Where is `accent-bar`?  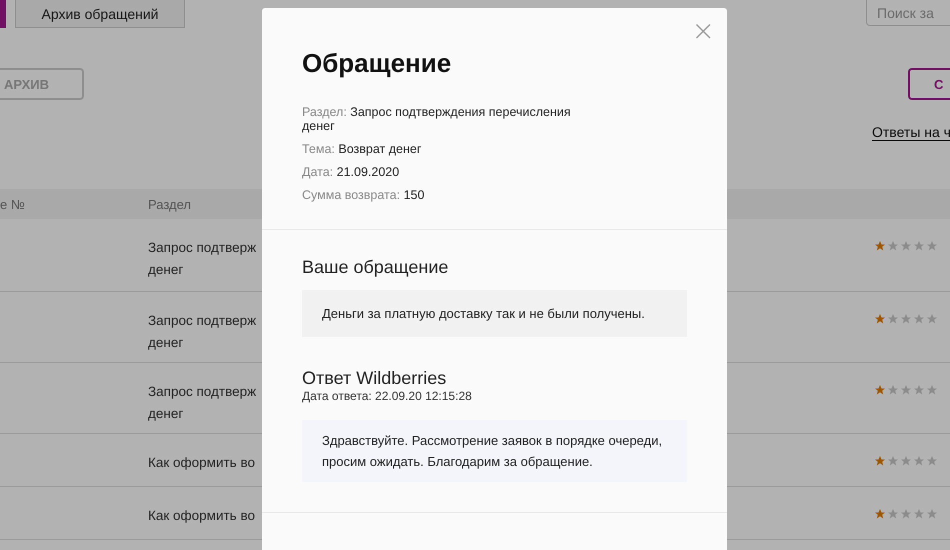
accent-bar is located at coordinates (3, 14).